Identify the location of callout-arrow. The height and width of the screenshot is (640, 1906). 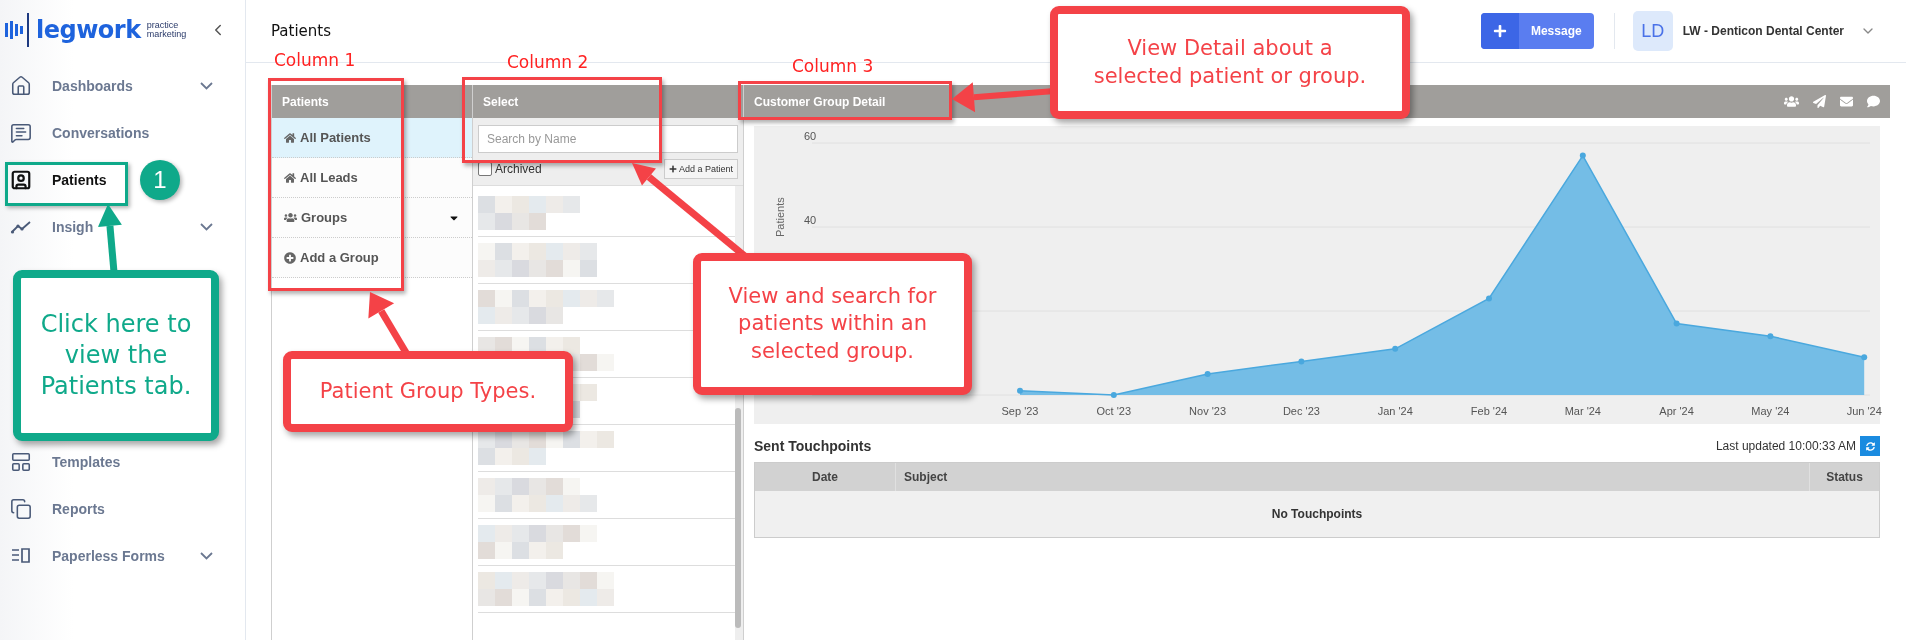
(110, 238).